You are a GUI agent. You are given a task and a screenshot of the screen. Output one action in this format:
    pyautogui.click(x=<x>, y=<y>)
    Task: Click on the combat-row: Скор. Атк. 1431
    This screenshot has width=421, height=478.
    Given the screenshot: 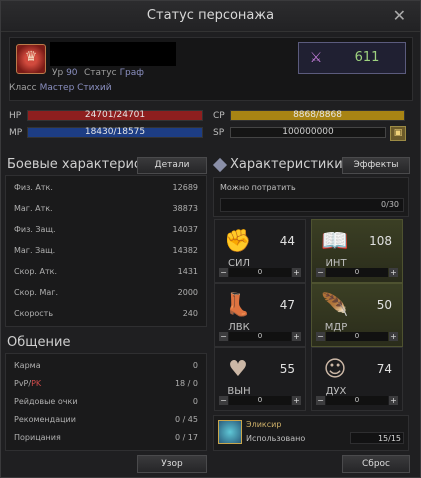 What is the action you would take?
    pyautogui.click(x=106, y=272)
    